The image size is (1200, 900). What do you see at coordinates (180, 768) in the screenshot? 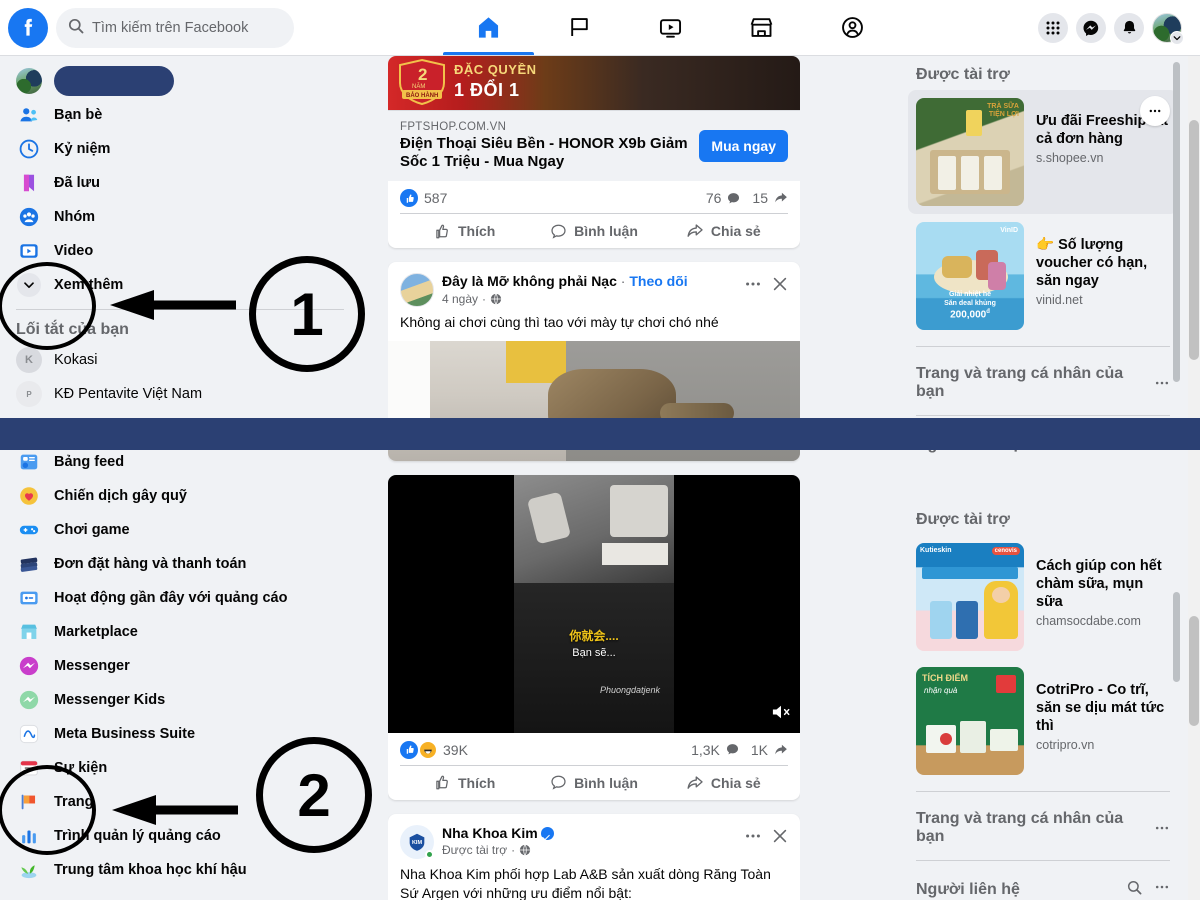
I see `sidebar-item-events: Sự kiện` at bounding box center [180, 768].